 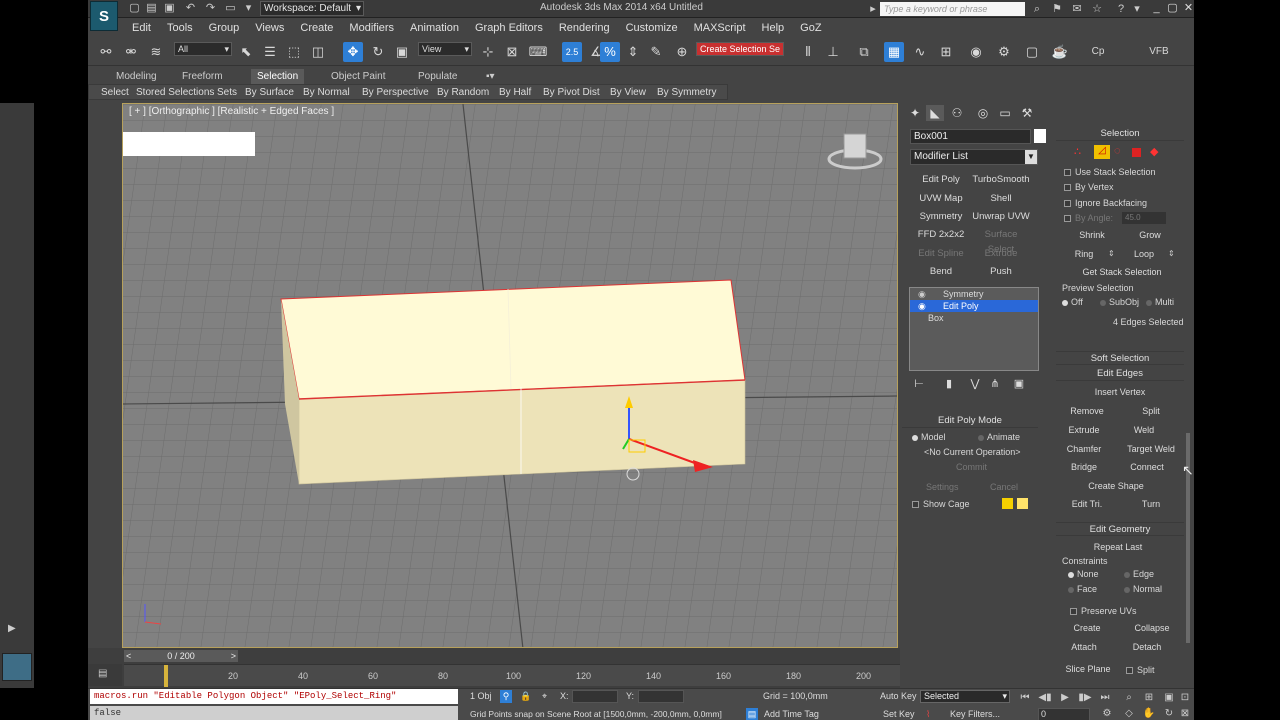 I want to click on render-setup-icon: ⚙, so click(x=1004, y=52).